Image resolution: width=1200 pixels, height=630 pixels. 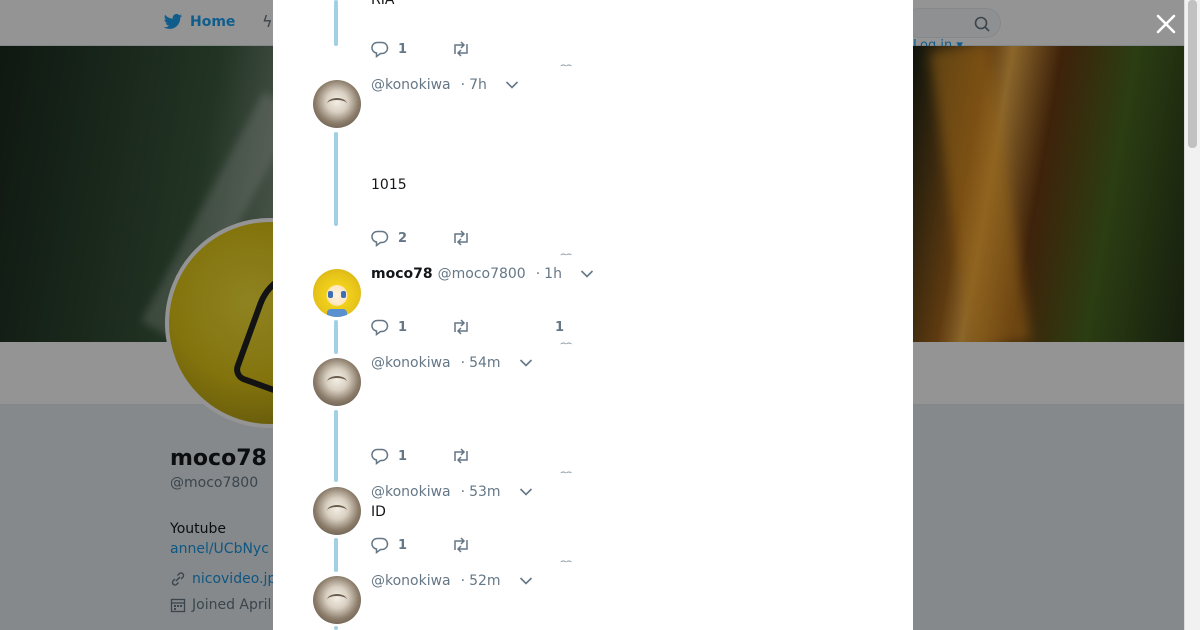 What do you see at coordinates (389, 185) in the screenshot?
I see `tweet-text: 1015` at bounding box center [389, 185].